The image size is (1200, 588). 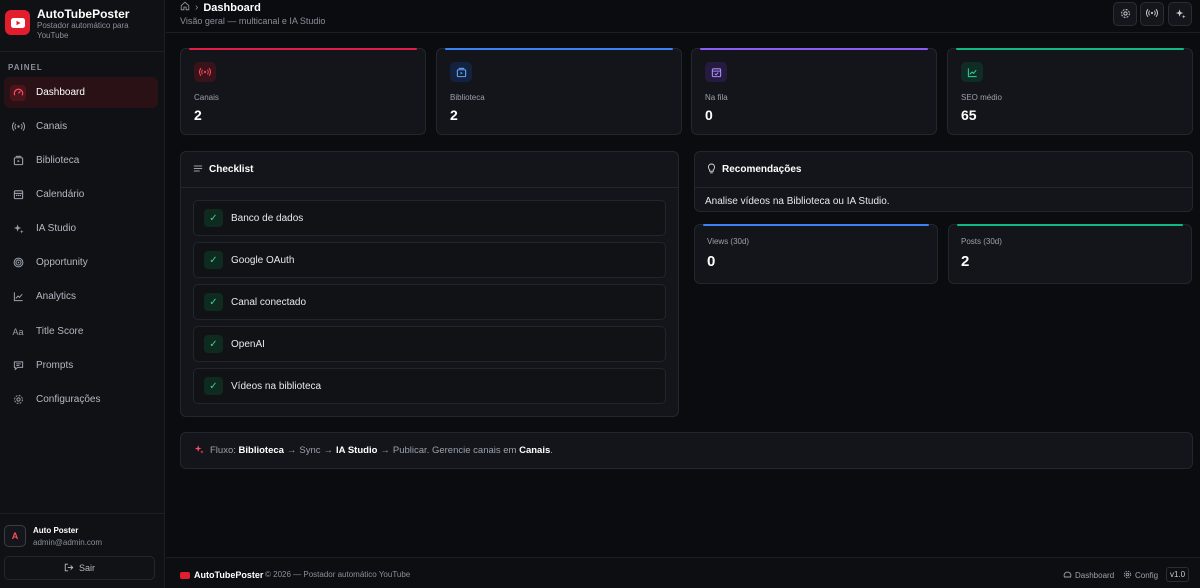 I want to click on footer-copyright: © 2026 — Postador automático YouTube, so click(x=338, y=574).